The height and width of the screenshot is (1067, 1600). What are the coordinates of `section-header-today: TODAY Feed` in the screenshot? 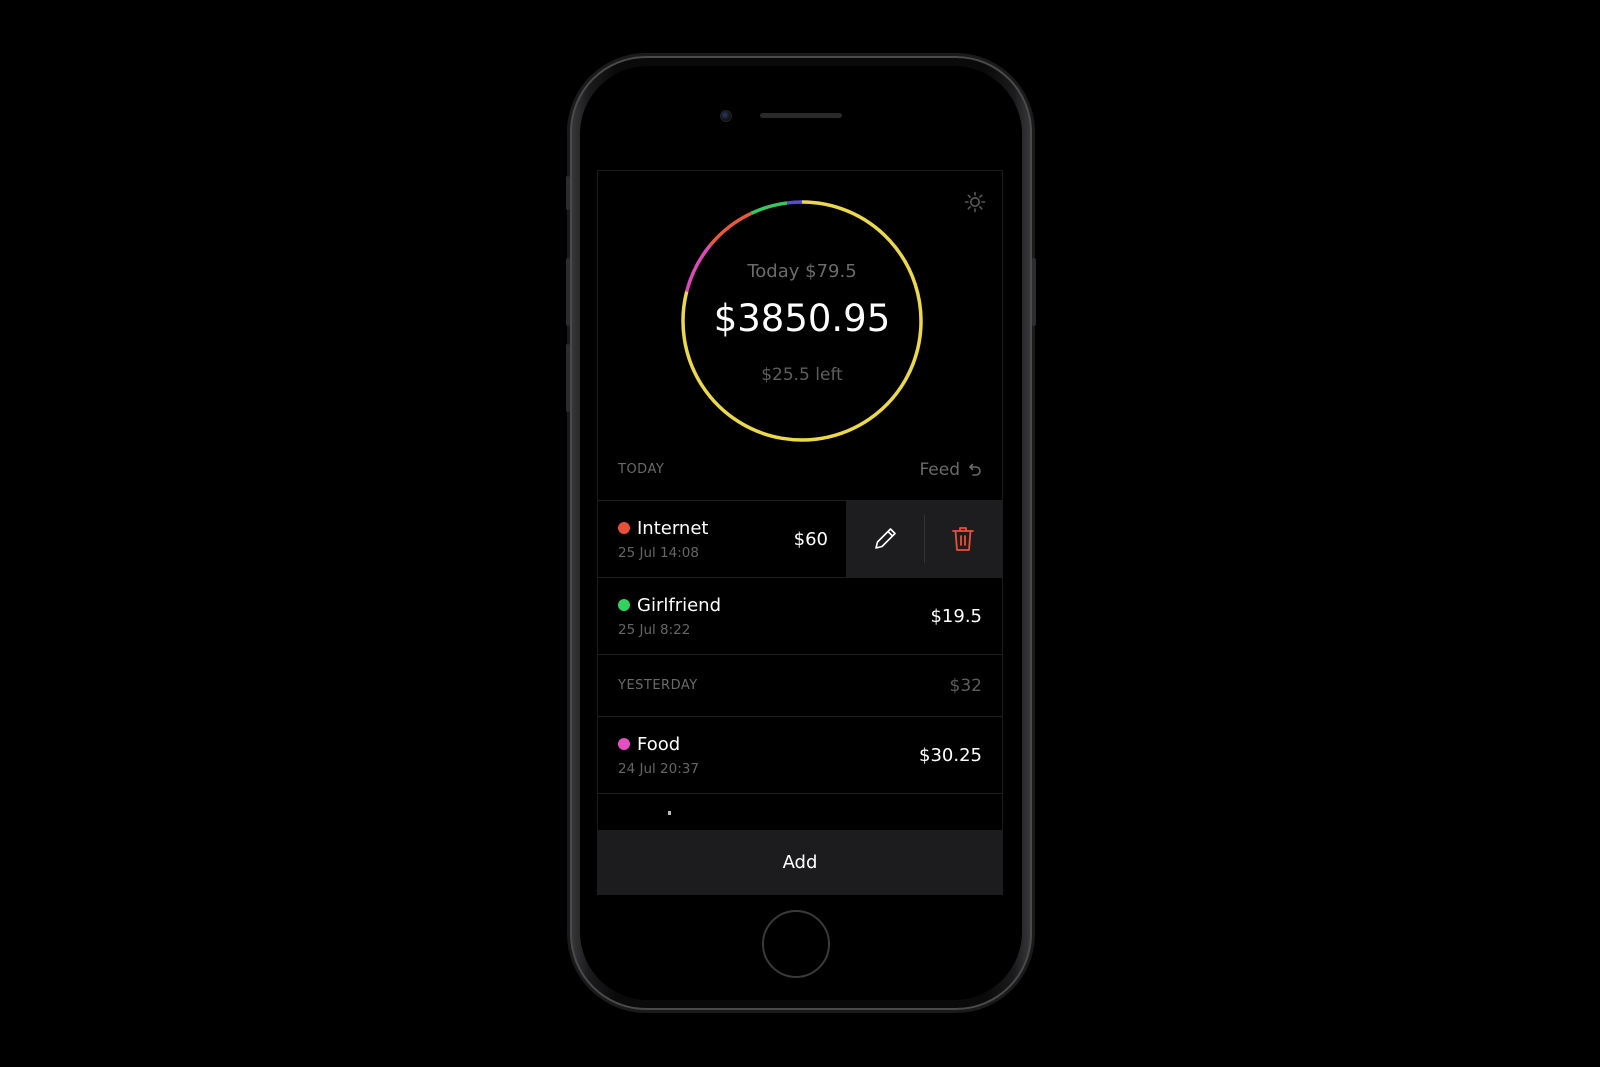 It's located at (800, 470).